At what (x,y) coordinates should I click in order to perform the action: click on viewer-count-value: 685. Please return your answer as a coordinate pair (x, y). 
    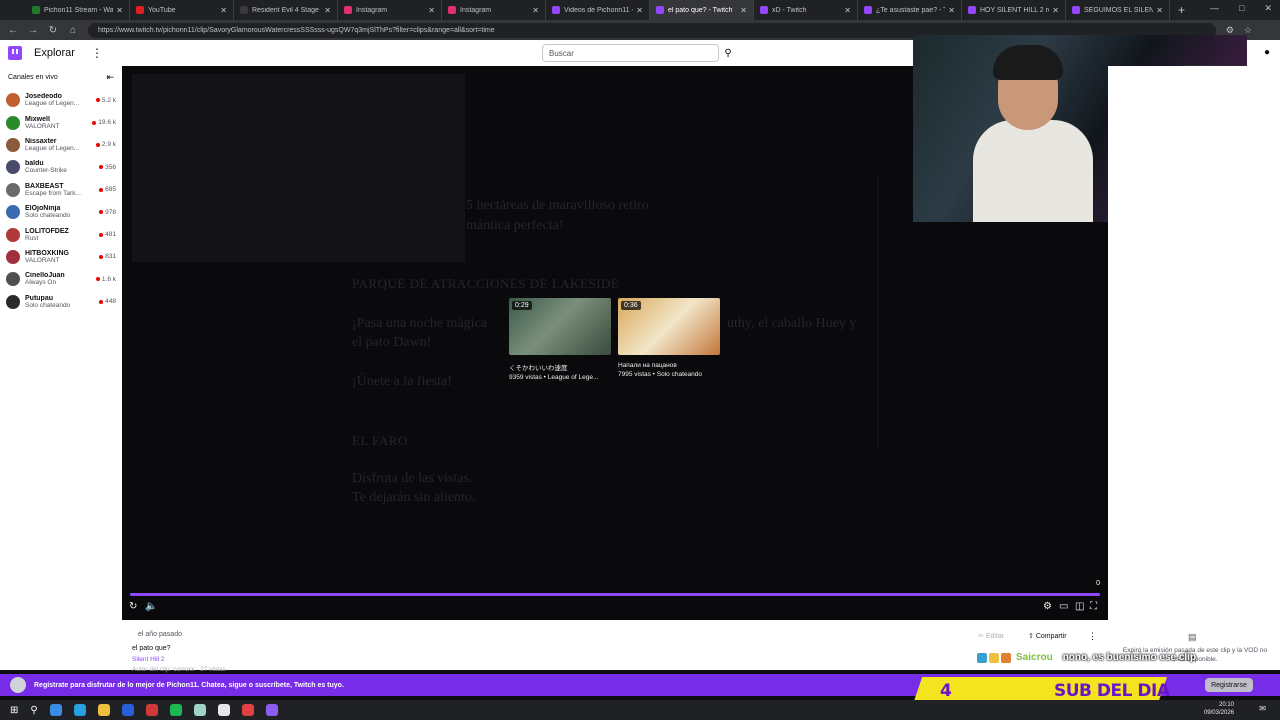
    Looking at the image, I should click on (110, 190).